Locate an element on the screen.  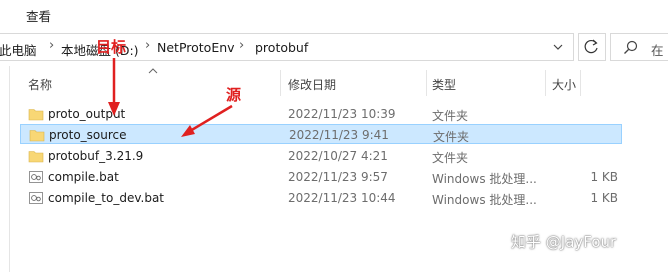
column-header-type: 类型 is located at coordinates (444, 84).